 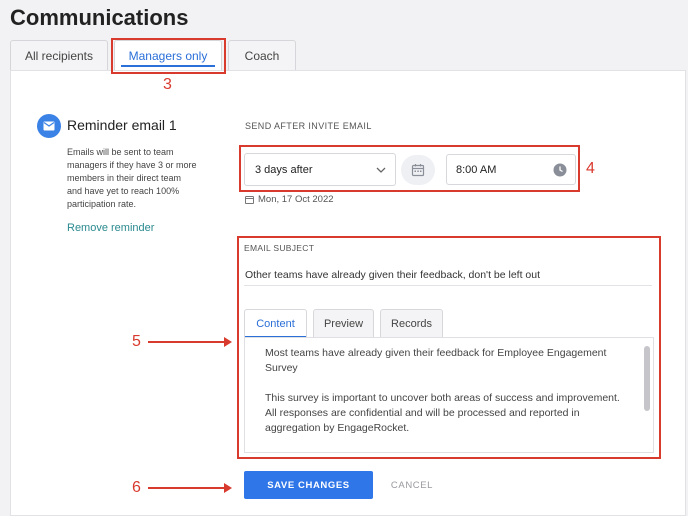 I want to click on scheduled-date: Mon, 17 Oct 2022, so click(x=289, y=199).